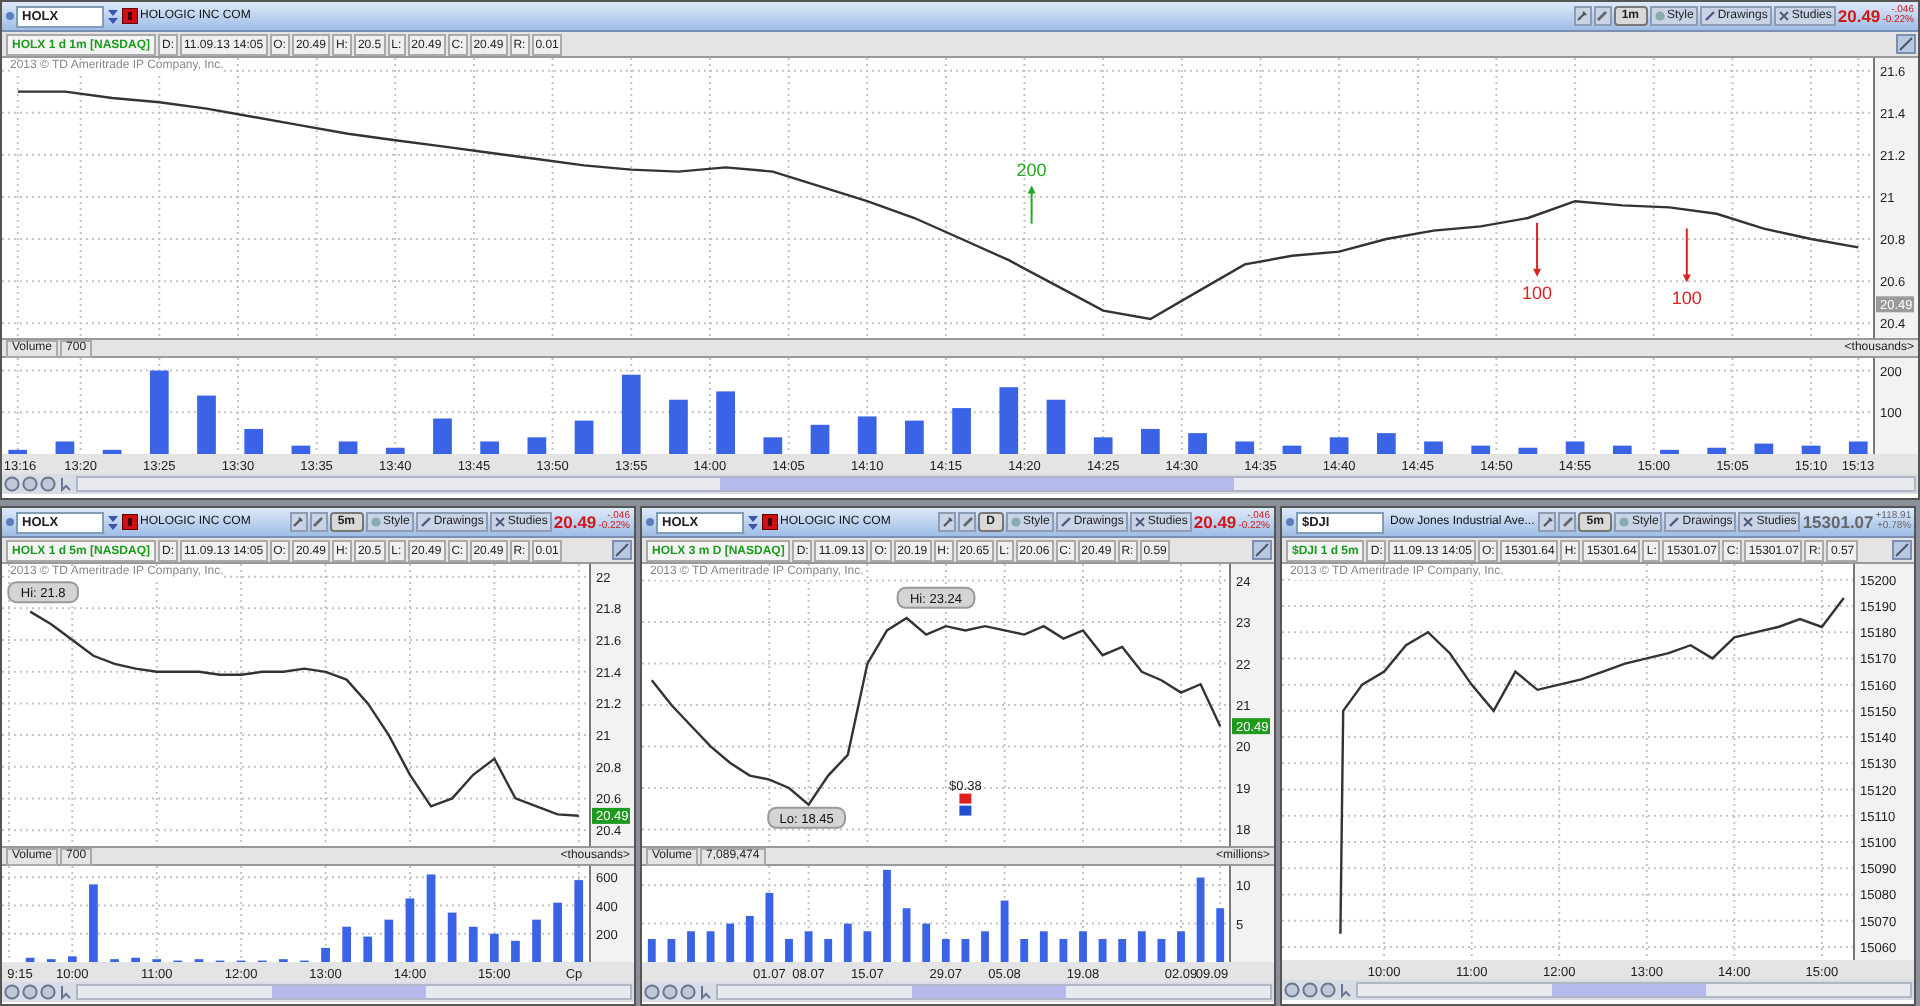 Image resolution: width=1920 pixels, height=1006 pixels. I want to click on order-quantity: 200, so click(1031, 169).